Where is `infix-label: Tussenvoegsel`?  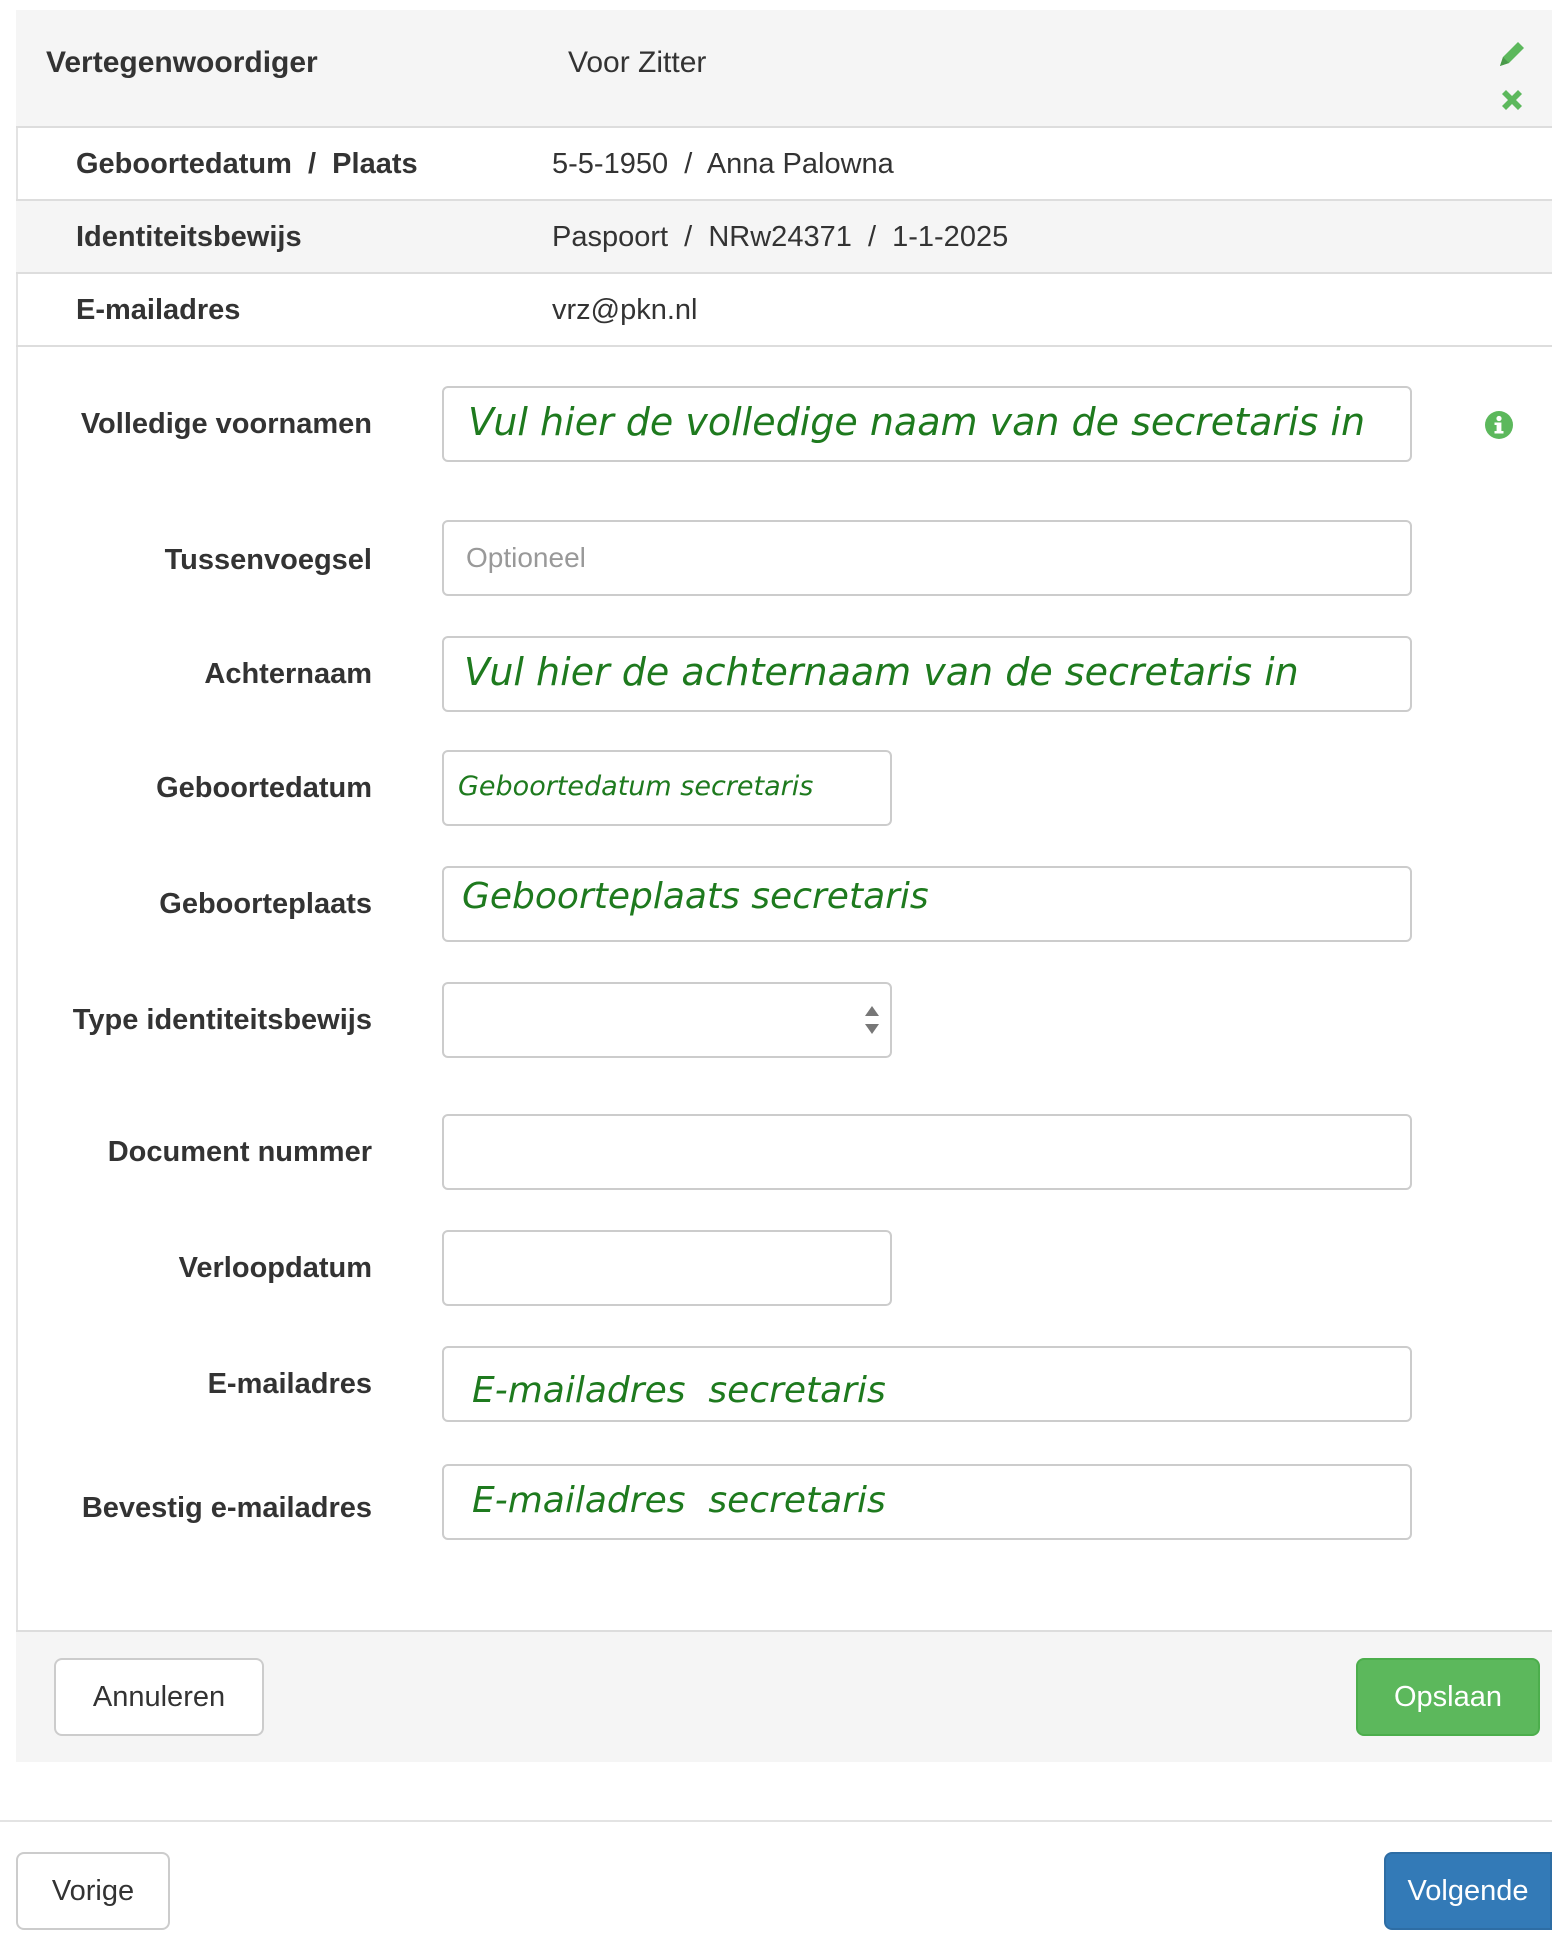 infix-label: Tussenvoegsel is located at coordinates (268, 560).